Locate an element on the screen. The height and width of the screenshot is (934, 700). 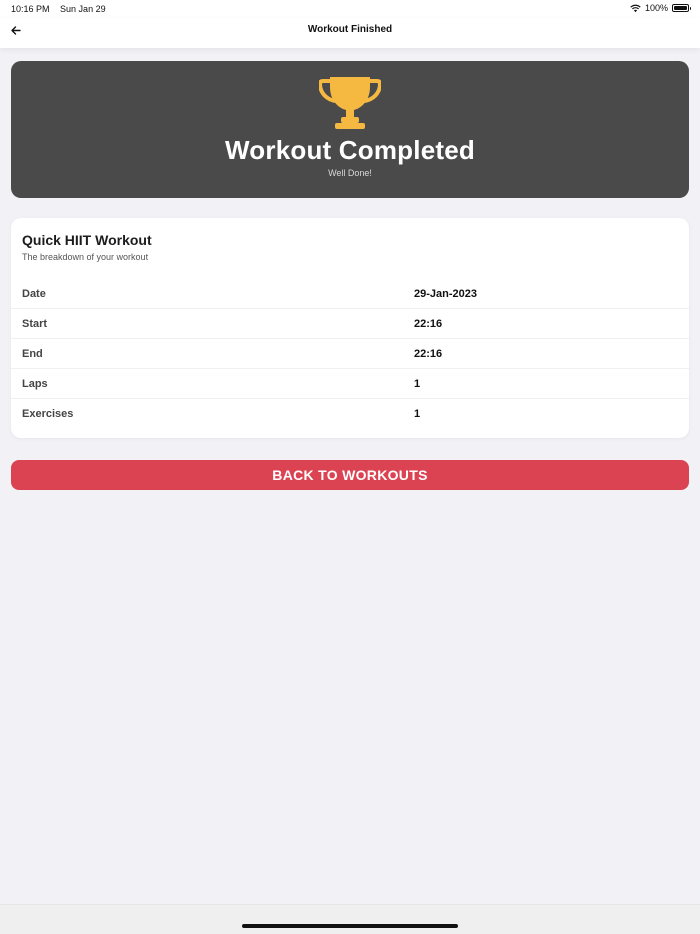
status-right: 100% is located at coordinates (660, 8).